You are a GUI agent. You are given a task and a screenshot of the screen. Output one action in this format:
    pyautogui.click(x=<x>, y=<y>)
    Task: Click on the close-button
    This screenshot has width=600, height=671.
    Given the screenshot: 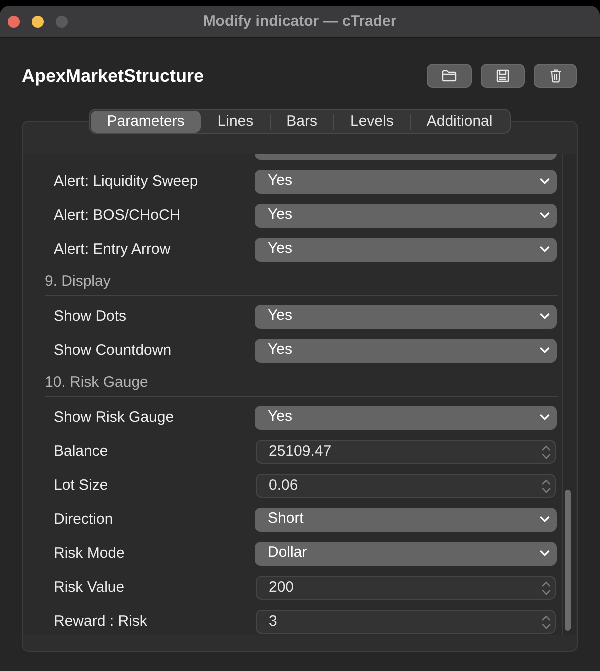 What is the action you would take?
    pyautogui.click(x=14, y=22)
    